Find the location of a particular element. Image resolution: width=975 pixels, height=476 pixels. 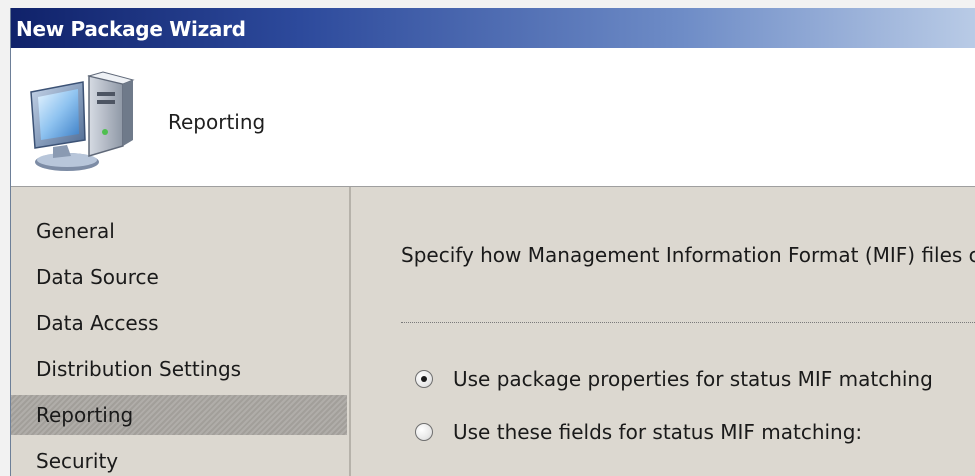

nav-item-data-source: Data Source is located at coordinates (179, 277).